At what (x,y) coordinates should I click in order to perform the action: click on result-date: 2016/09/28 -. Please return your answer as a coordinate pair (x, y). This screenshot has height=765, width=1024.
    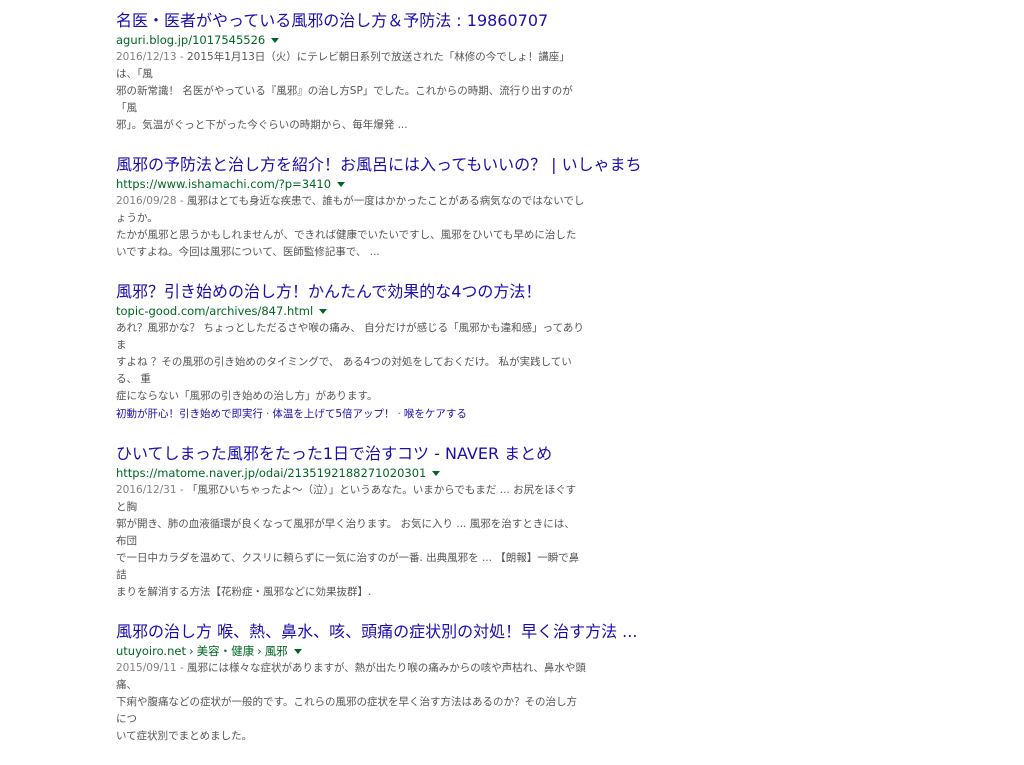
    Looking at the image, I should click on (151, 201).